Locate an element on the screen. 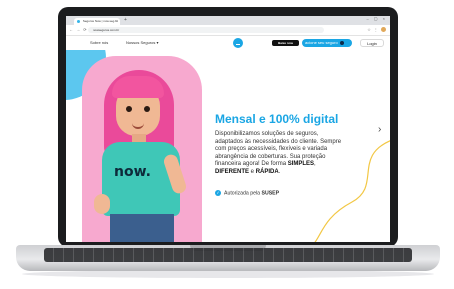  hero-headline: Mensal e 100% digital is located at coordinates (277, 119).